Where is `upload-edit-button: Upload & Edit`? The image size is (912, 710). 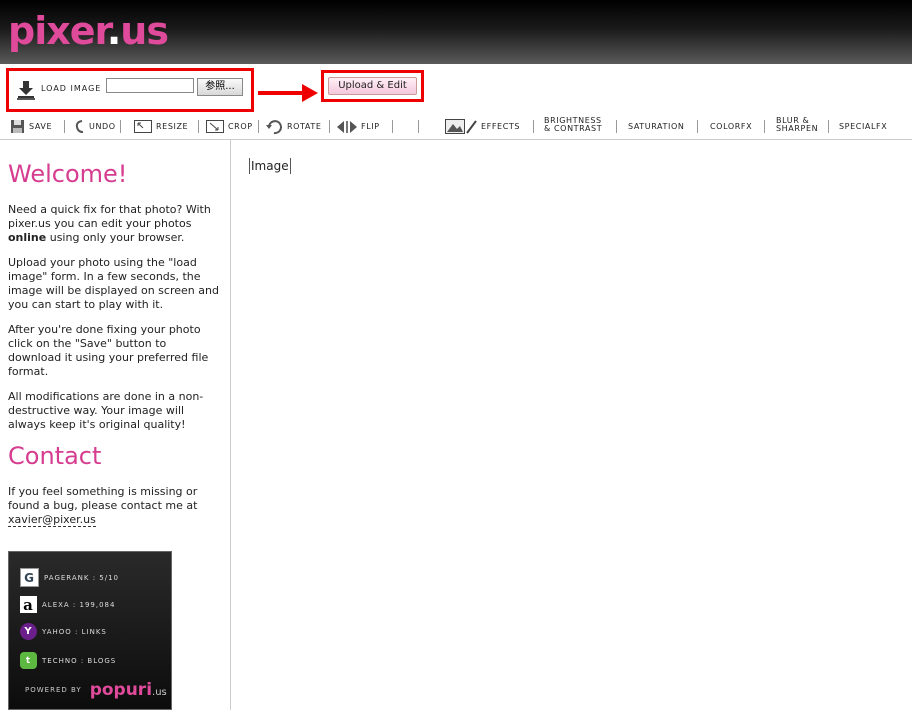
upload-edit-button: Upload & Edit is located at coordinates (372, 86).